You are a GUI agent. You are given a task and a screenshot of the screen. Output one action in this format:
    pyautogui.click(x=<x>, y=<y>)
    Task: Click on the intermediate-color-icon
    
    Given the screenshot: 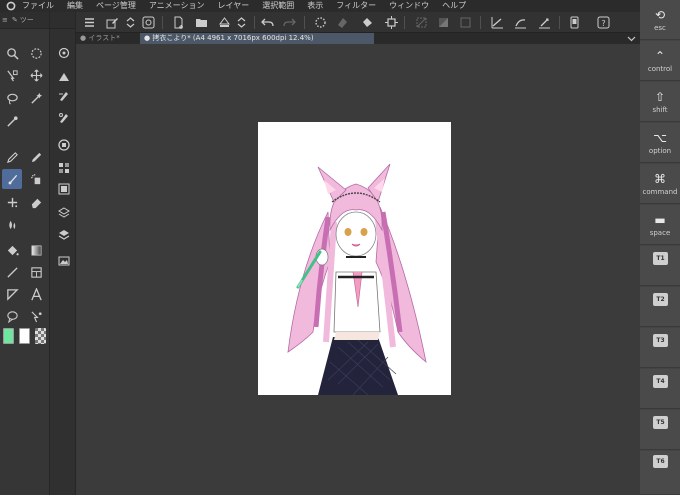 What is the action you would take?
    pyautogui.click(x=63, y=188)
    